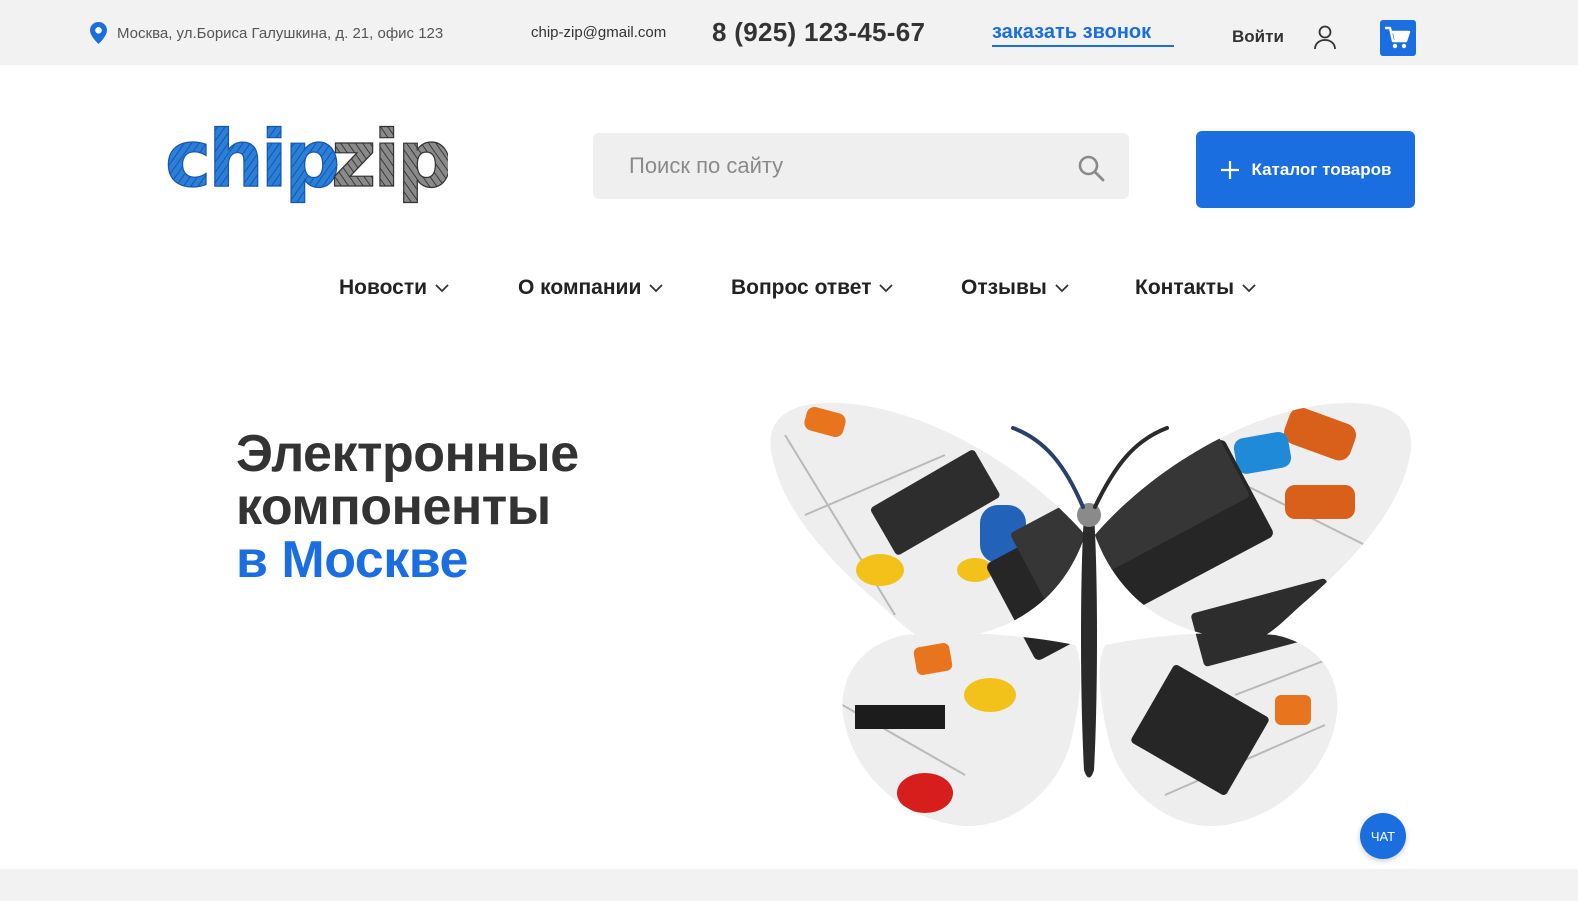 This screenshot has width=1578, height=901. Describe the element at coordinates (801, 287) in the screenshot. I see `nav-item-label: Вопрос ответ` at that location.